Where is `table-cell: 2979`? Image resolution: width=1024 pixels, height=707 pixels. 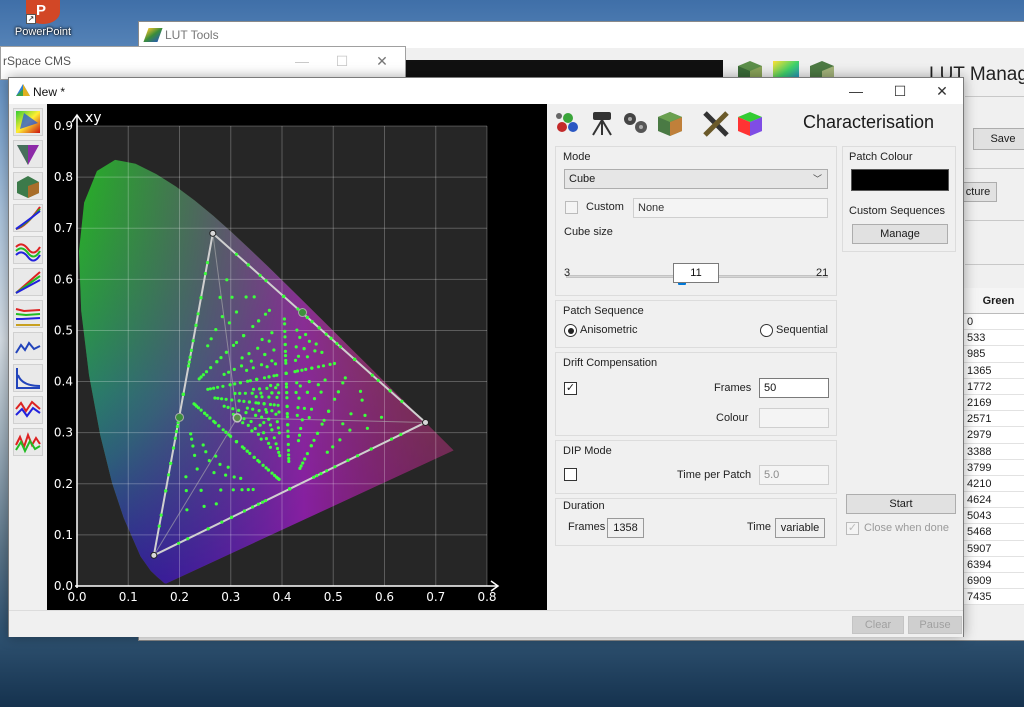 table-cell: 2979 is located at coordinates (994, 435).